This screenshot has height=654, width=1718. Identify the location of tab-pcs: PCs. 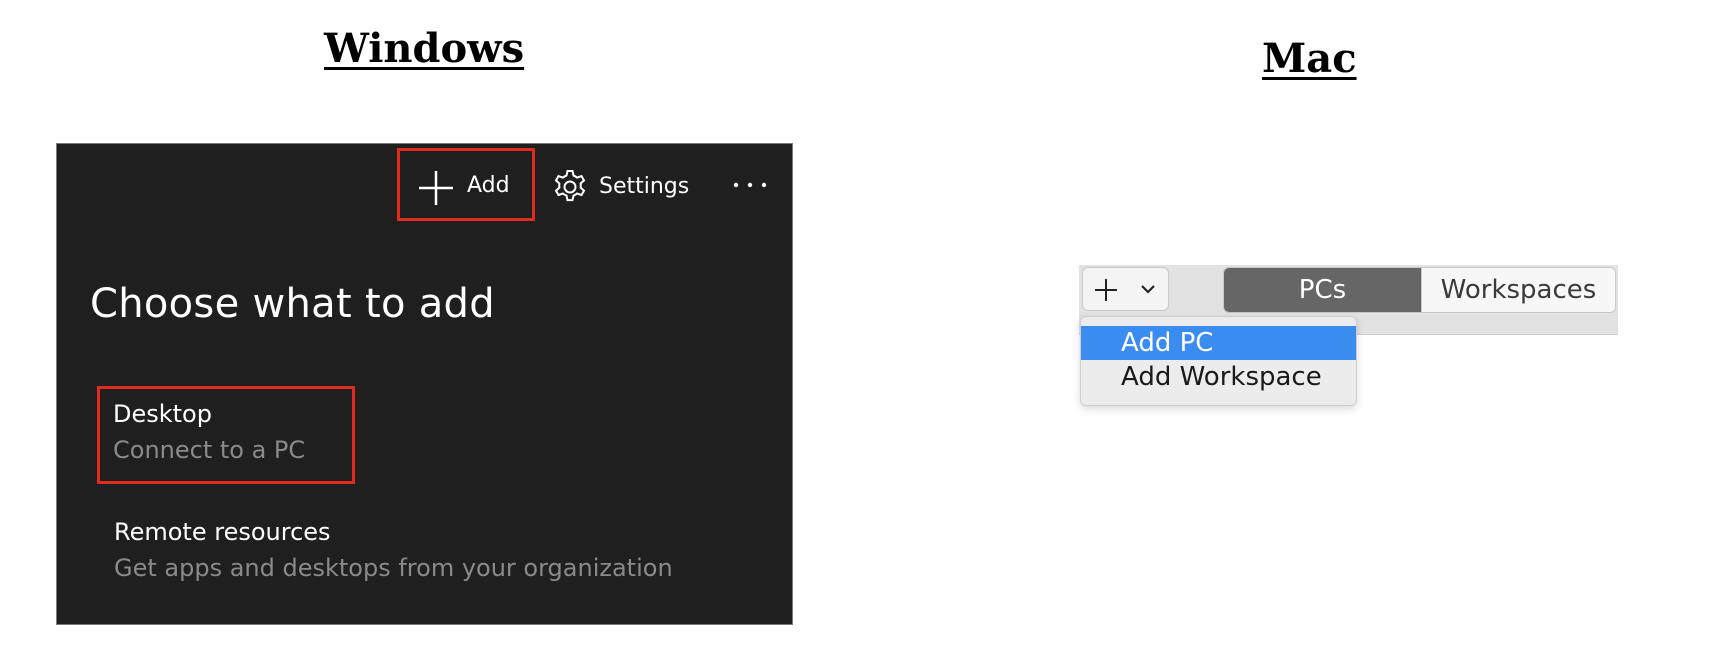
(1322, 290).